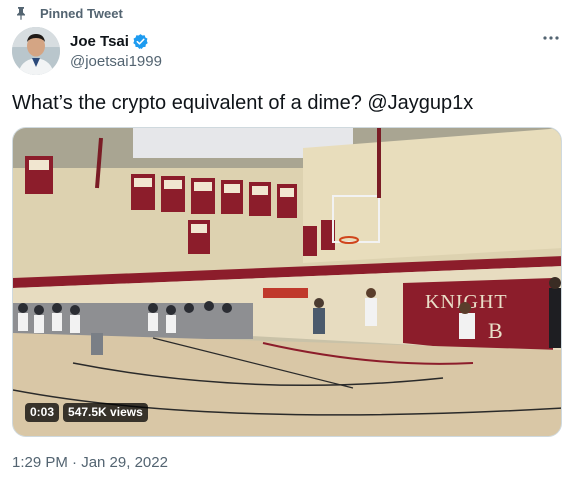 This screenshot has width=578, height=488. What do you see at coordinates (42, 412) in the screenshot?
I see `video-time: 0:03` at bounding box center [42, 412].